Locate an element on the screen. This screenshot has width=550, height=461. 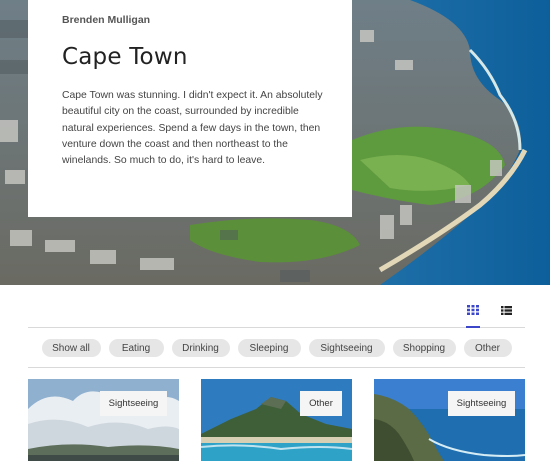
view-toggle-bar is located at coordinates (276, 310).